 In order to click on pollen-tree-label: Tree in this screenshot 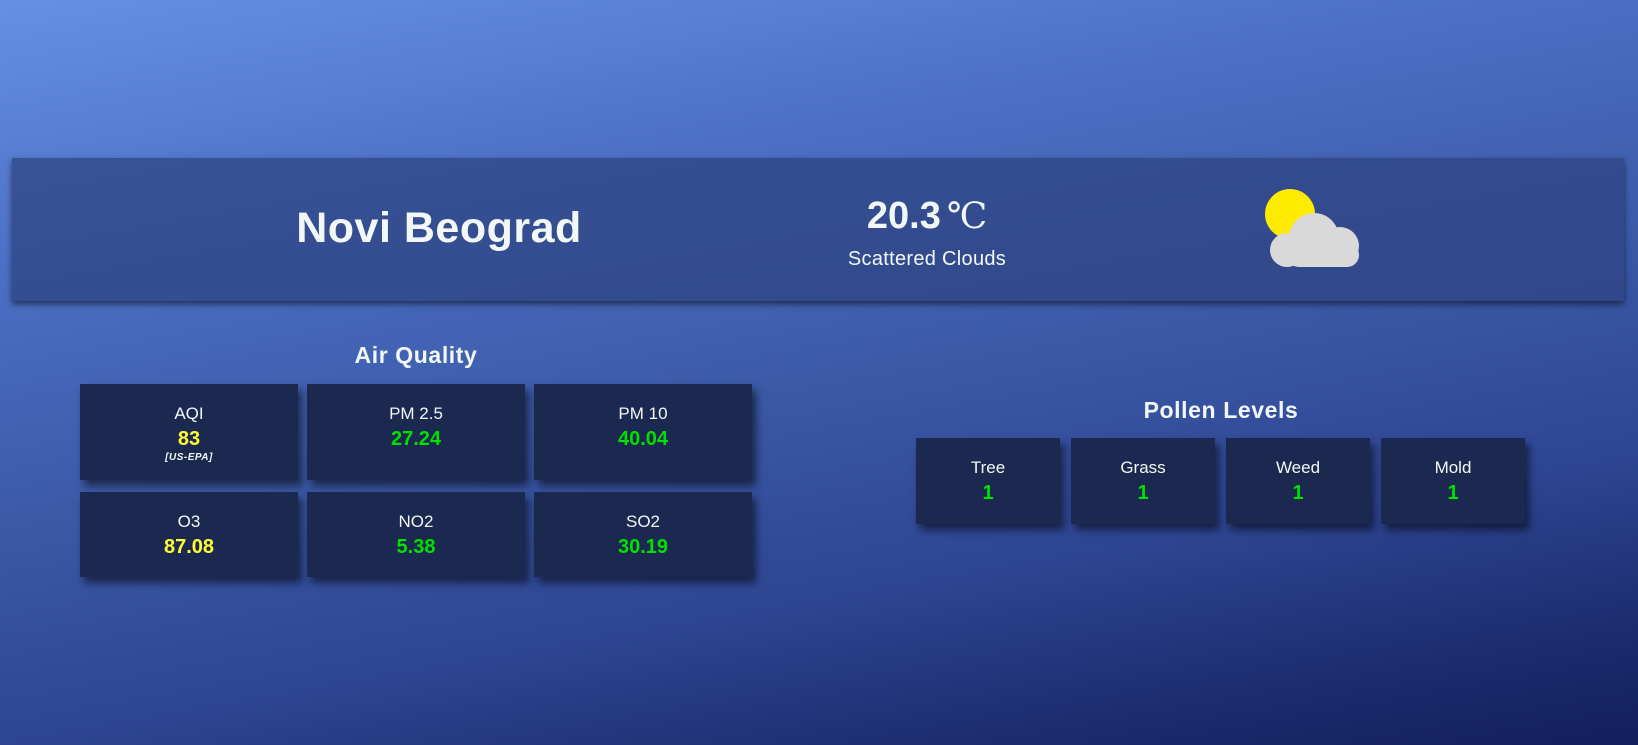, I will do `click(988, 467)`.